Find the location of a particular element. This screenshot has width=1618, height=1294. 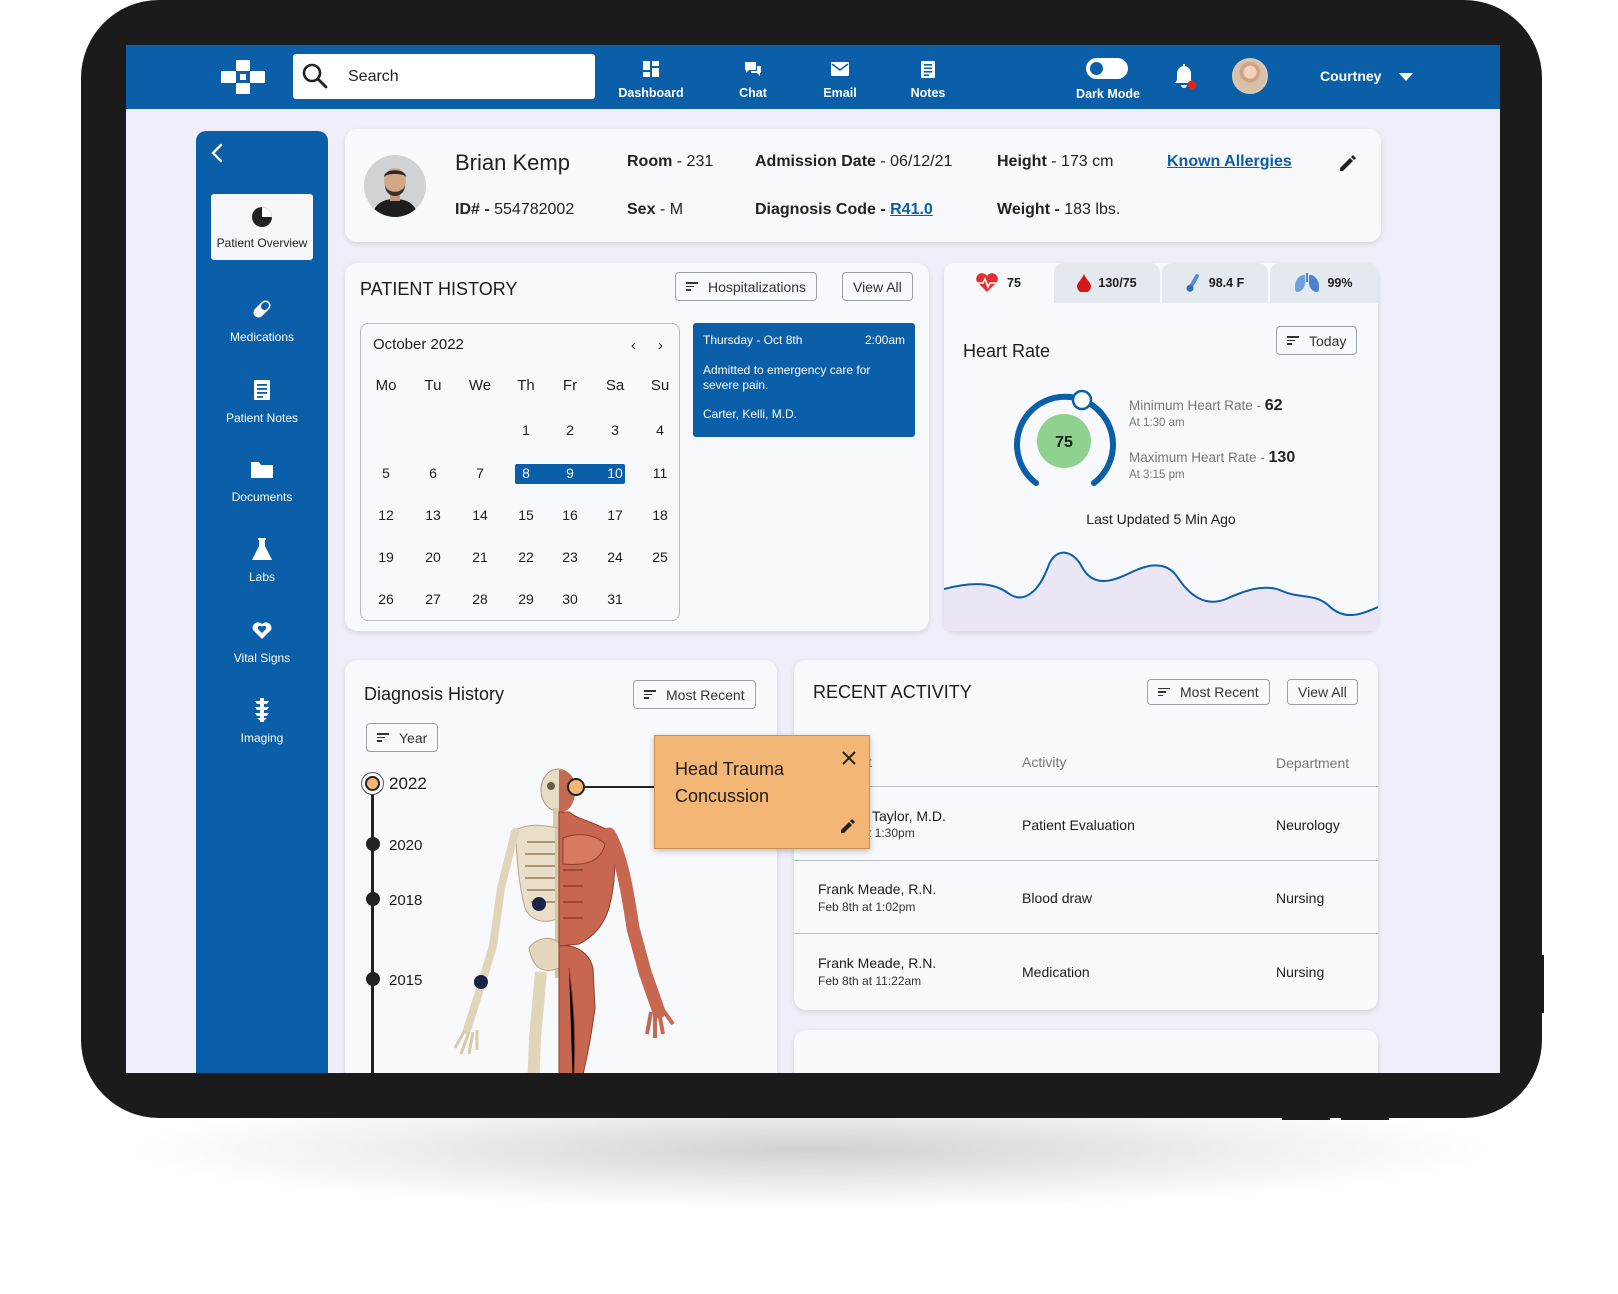

calendar-day: 30 is located at coordinates (570, 599).